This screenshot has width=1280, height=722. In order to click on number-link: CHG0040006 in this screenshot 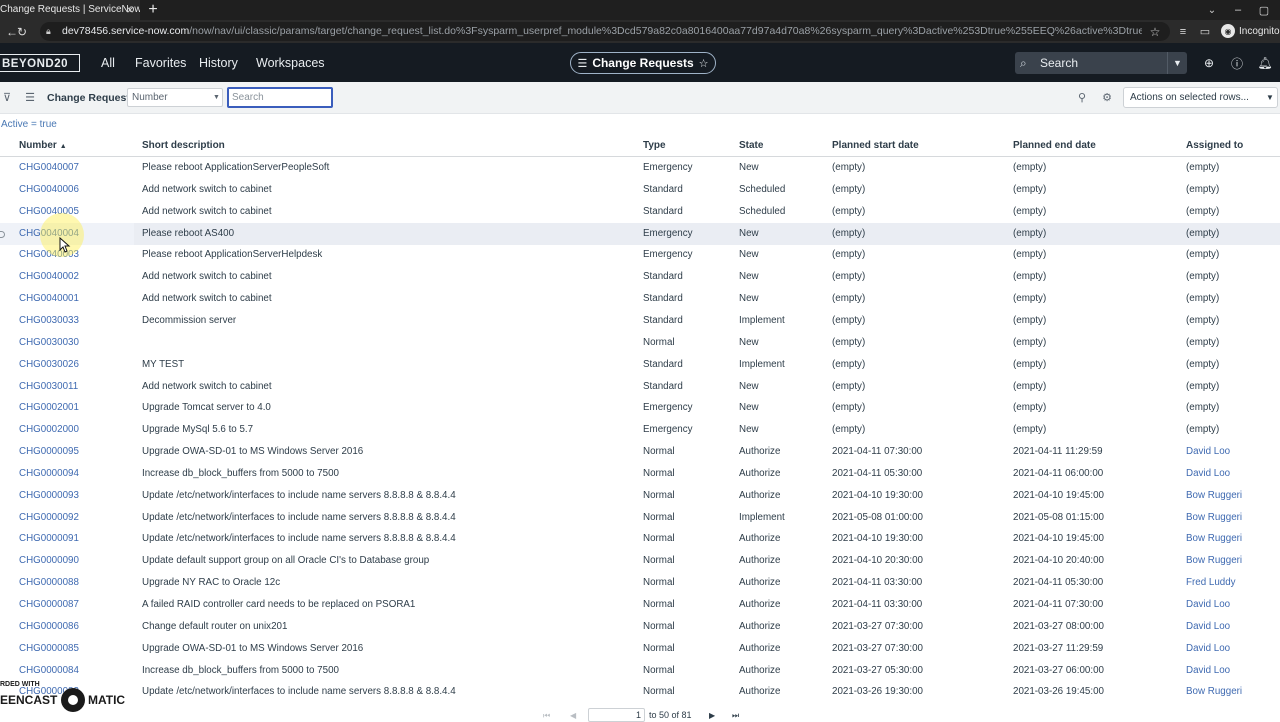, I will do `click(76, 190)`.